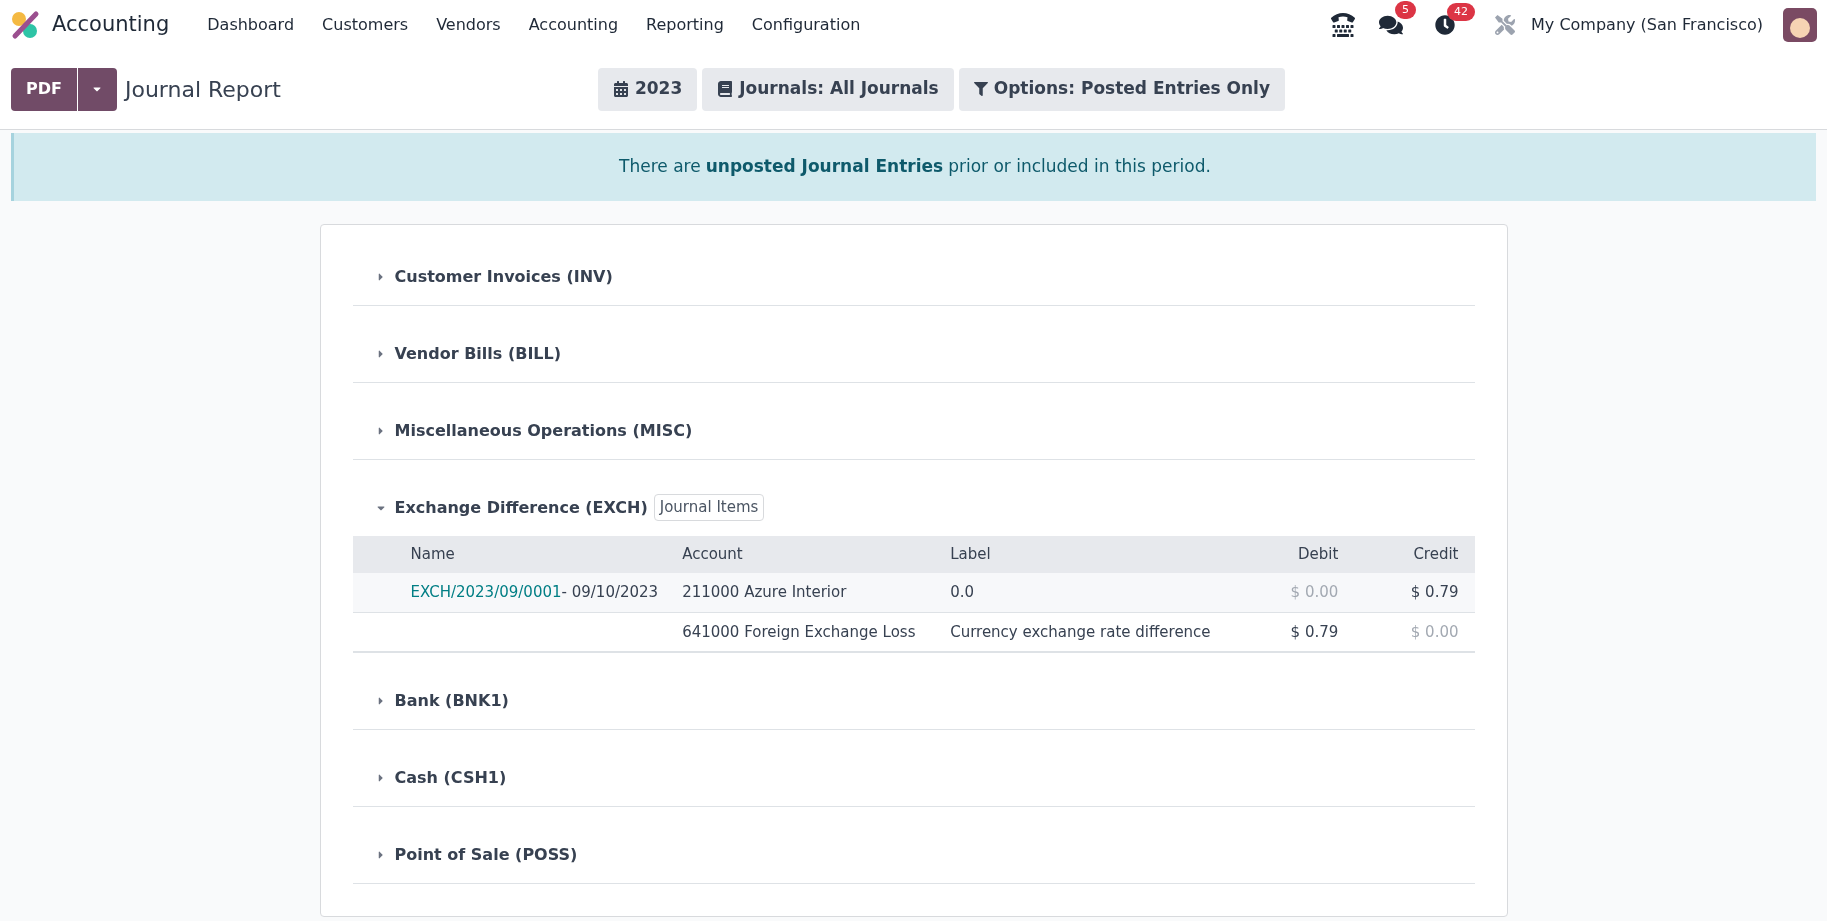 The width and height of the screenshot is (1827, 921). Describe the element at coordinates (800, 554) in the screenshot. I see `column-header: Account` at that location.